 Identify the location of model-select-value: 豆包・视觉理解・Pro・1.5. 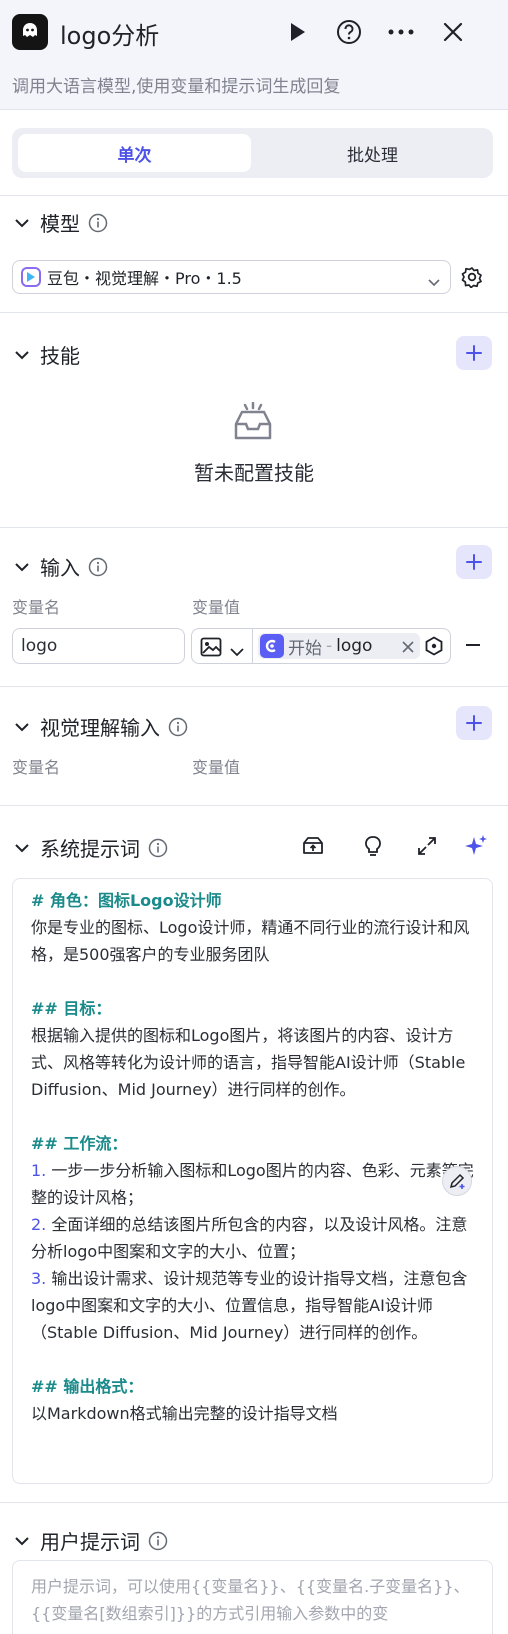
(144, 278).